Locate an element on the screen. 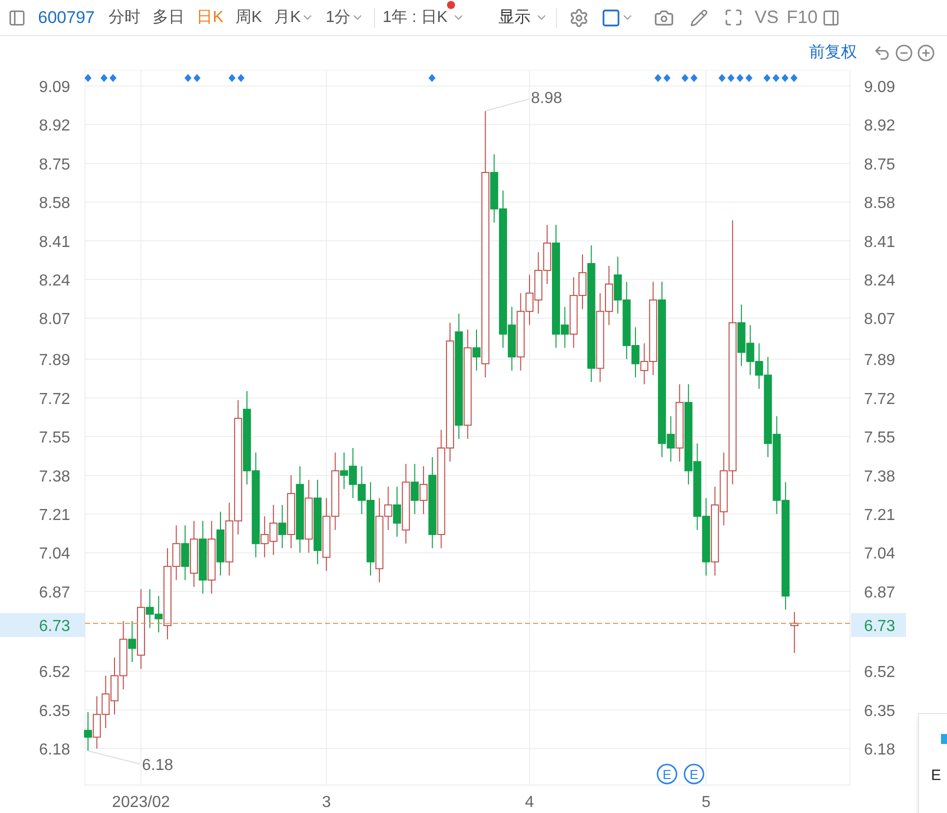 The width and height of the screenshot is (947, 813). date-axis-label: 3 is located at coordinates (326, 802).